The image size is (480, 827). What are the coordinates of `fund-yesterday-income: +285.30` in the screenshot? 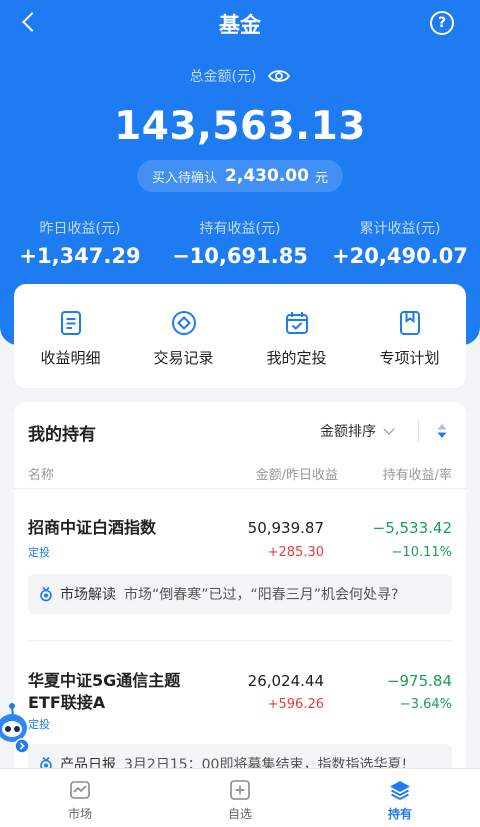 It's located at (295, 552).